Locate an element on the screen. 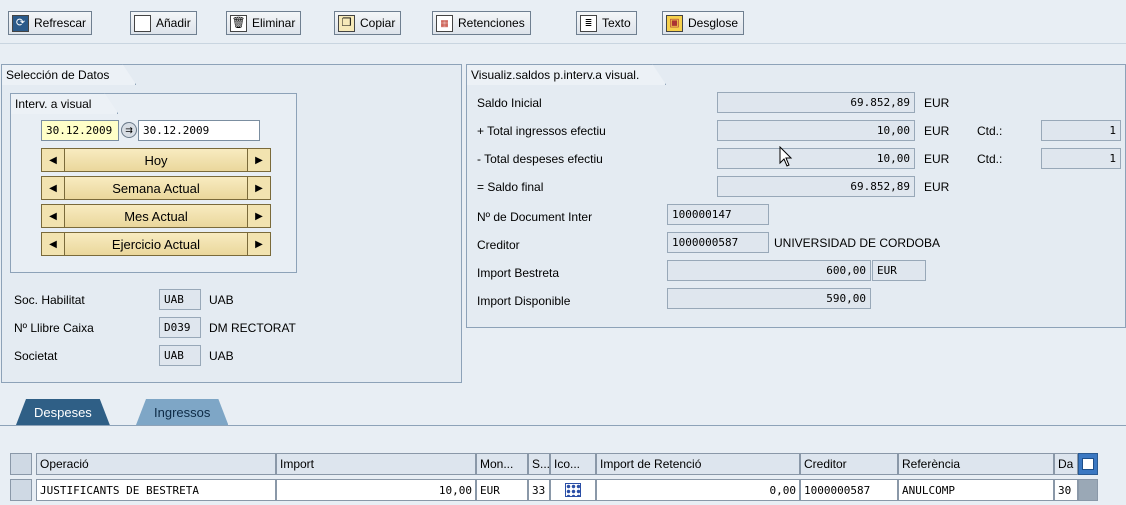  today-button: Hoy is located at coordinates (156, 160).